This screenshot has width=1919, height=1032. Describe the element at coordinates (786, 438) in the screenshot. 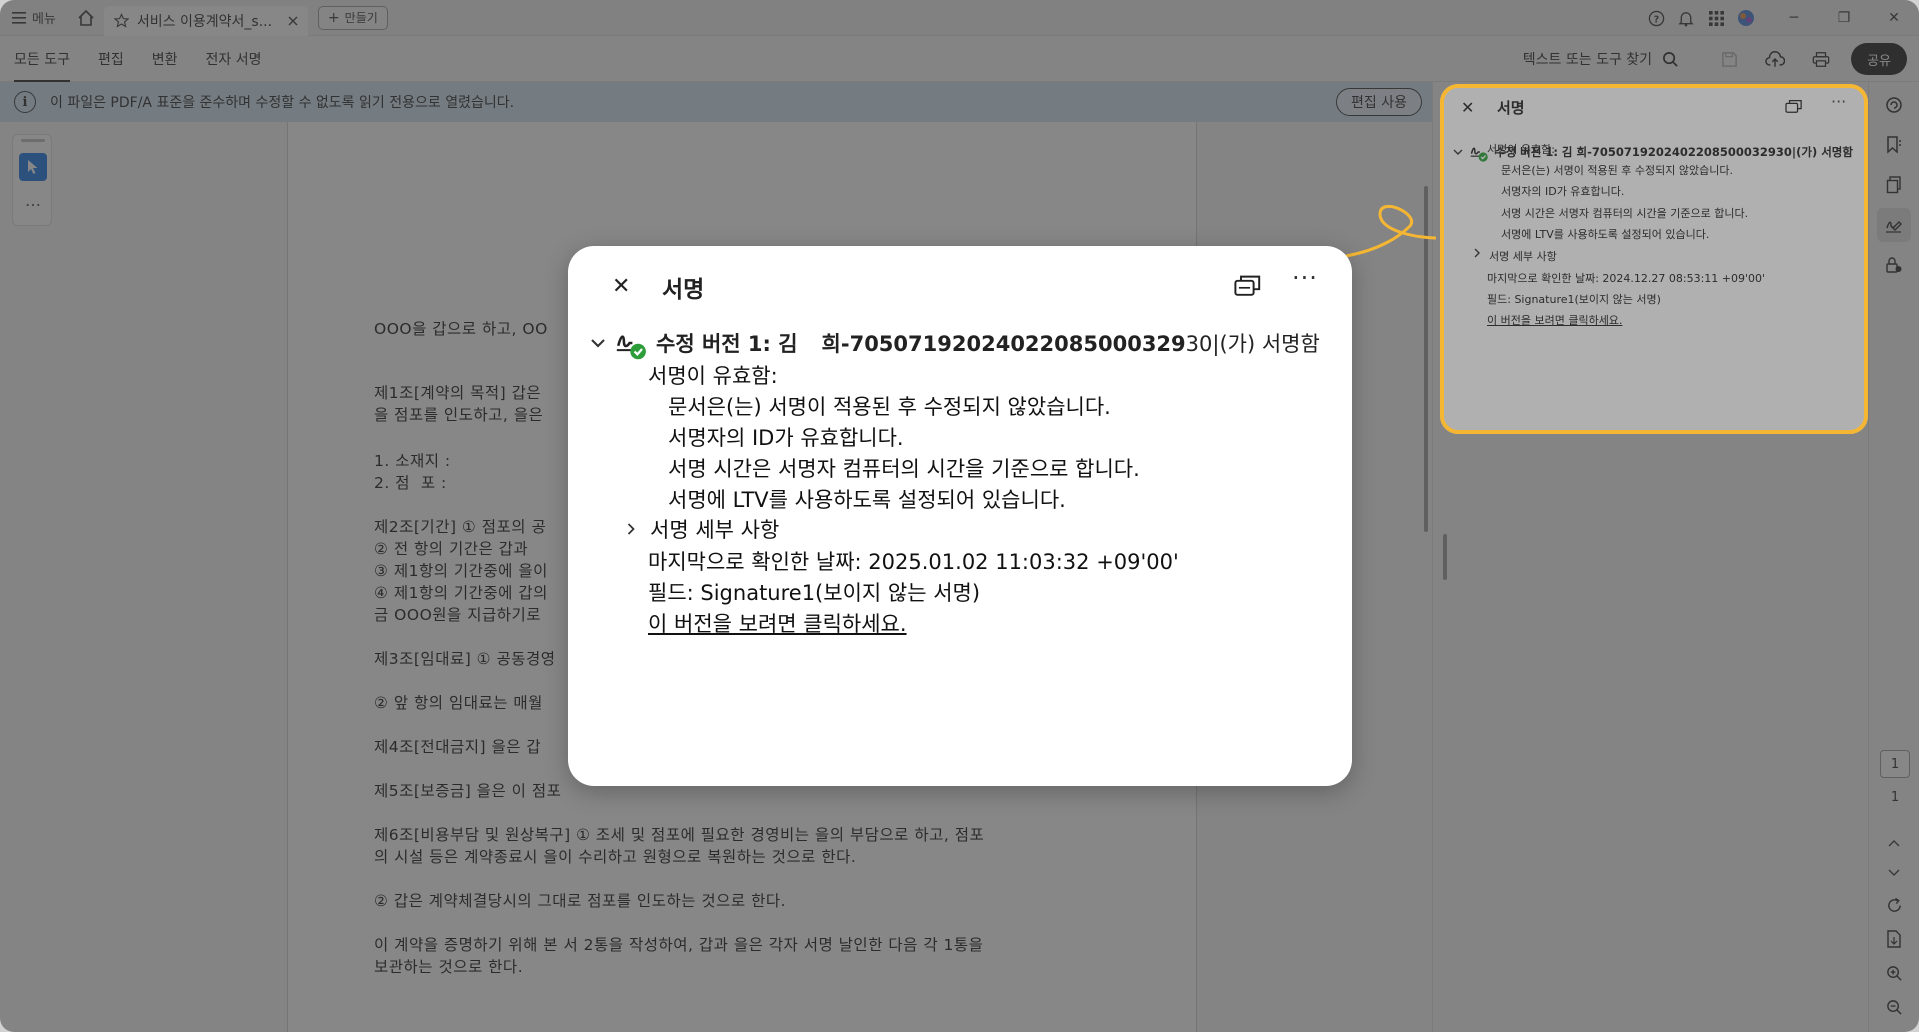

I see `popup-detail-line: 서명자의 ID가 유효합니다.` at that location.